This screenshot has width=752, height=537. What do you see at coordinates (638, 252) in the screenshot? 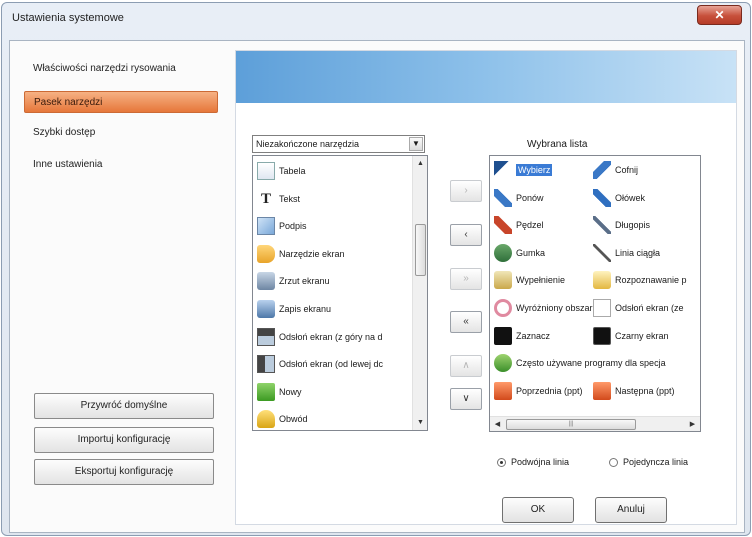
I see `list-item-label: Linia ciągła` at bounding box center [638, 252].